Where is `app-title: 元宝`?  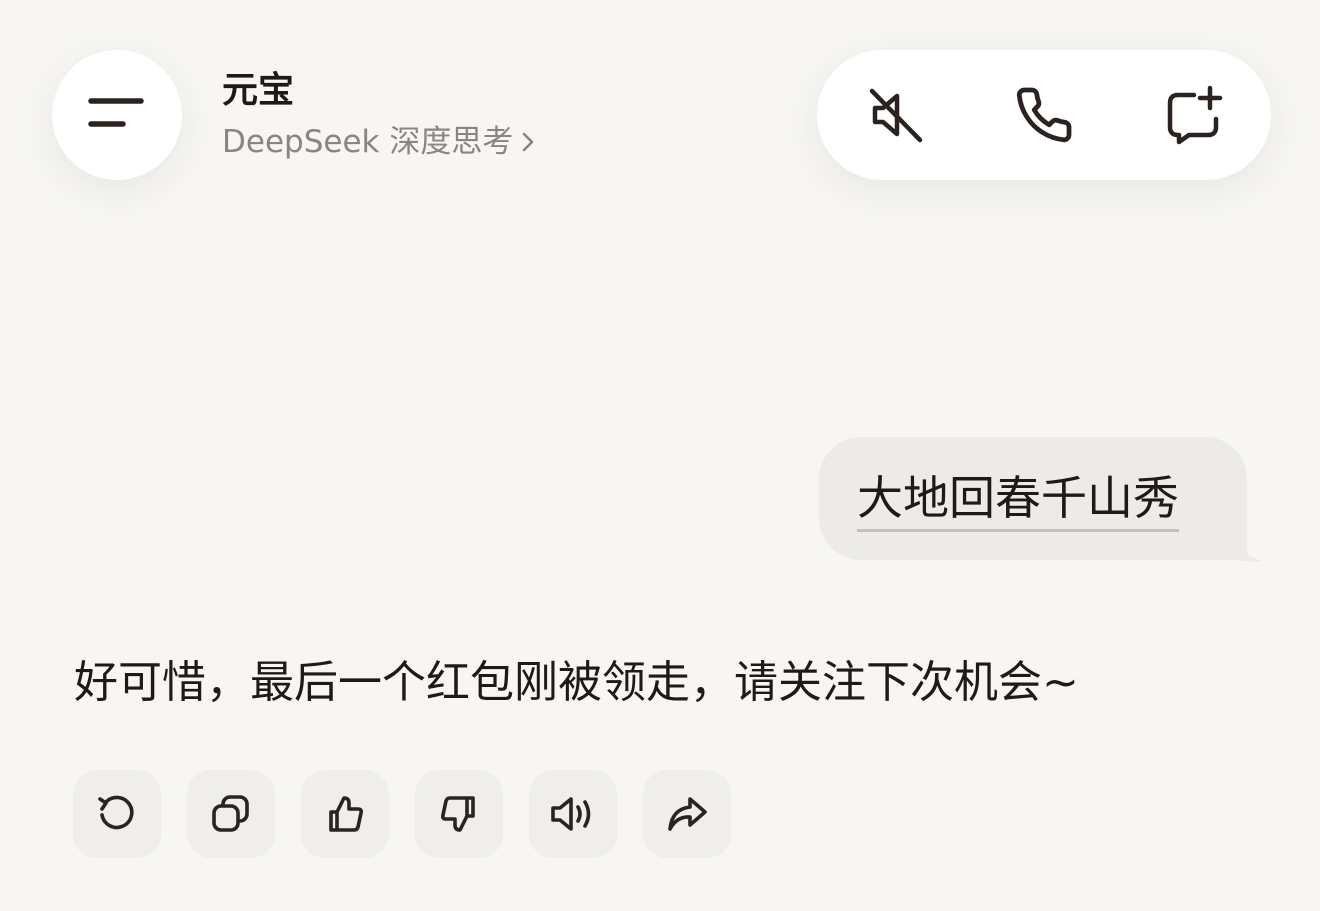 app-title: 元宝 is located at coordinates (258, 90).